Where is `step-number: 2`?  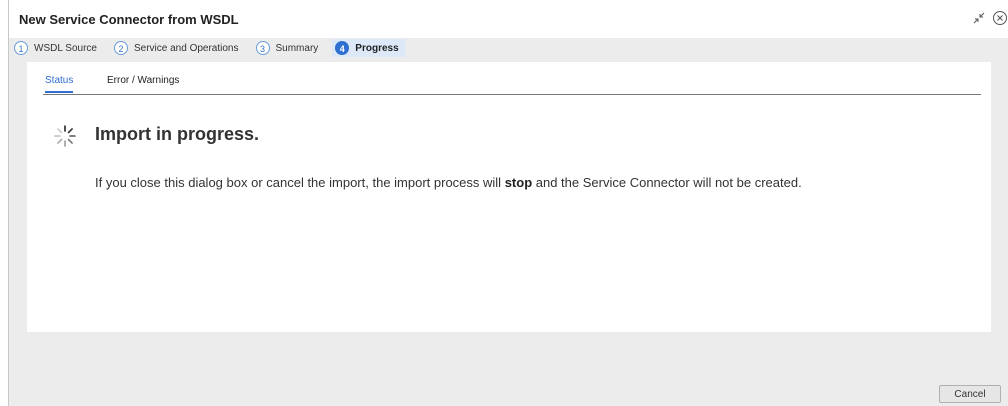 step-number: 2 is located at coordinates (120, 48).